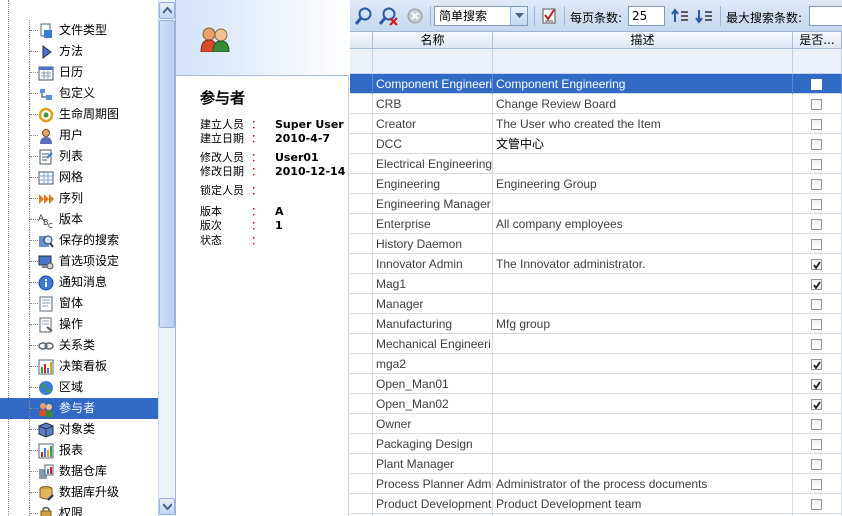 The height and width of the screenshot is (516, 842). Describe the element at coordinates (481, 16) in the screenshot. I see `search-mode-select: 简单搜索` at that location.